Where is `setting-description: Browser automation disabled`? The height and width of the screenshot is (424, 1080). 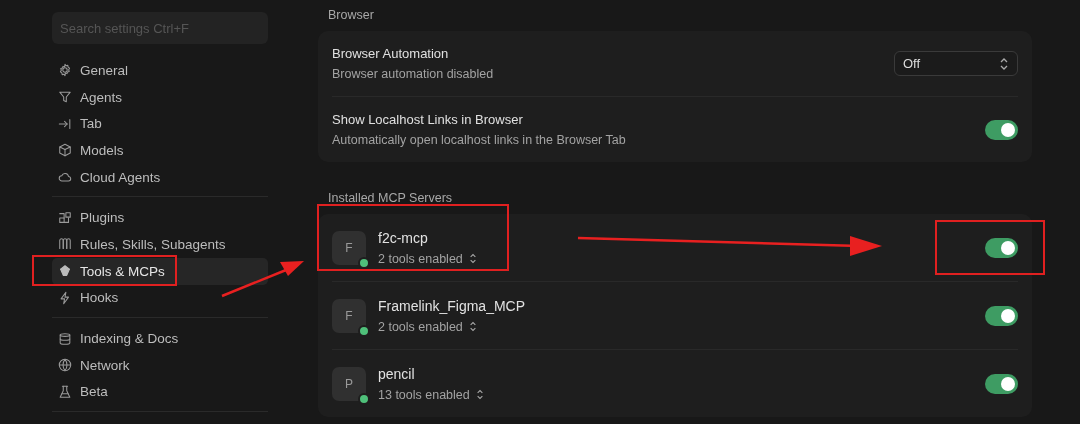
setting-description: Browser automation disabled is located at coordinates (413, 74).